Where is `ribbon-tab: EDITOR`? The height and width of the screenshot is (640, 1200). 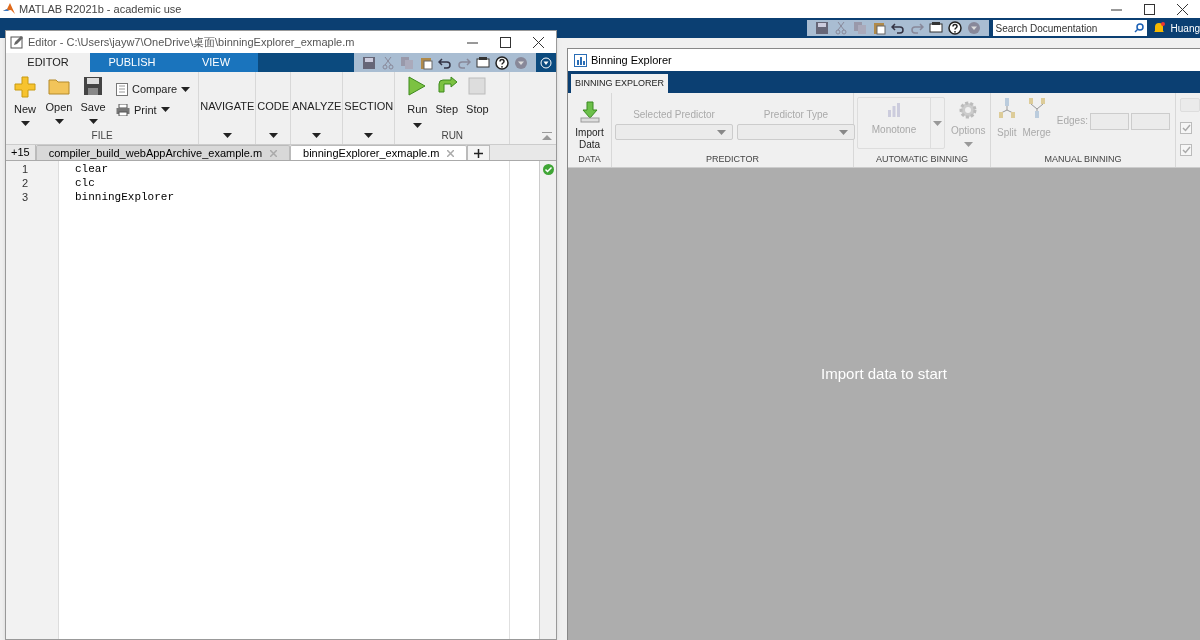
ribbon-tab: EDITOR is located at coordinates (48, 62).